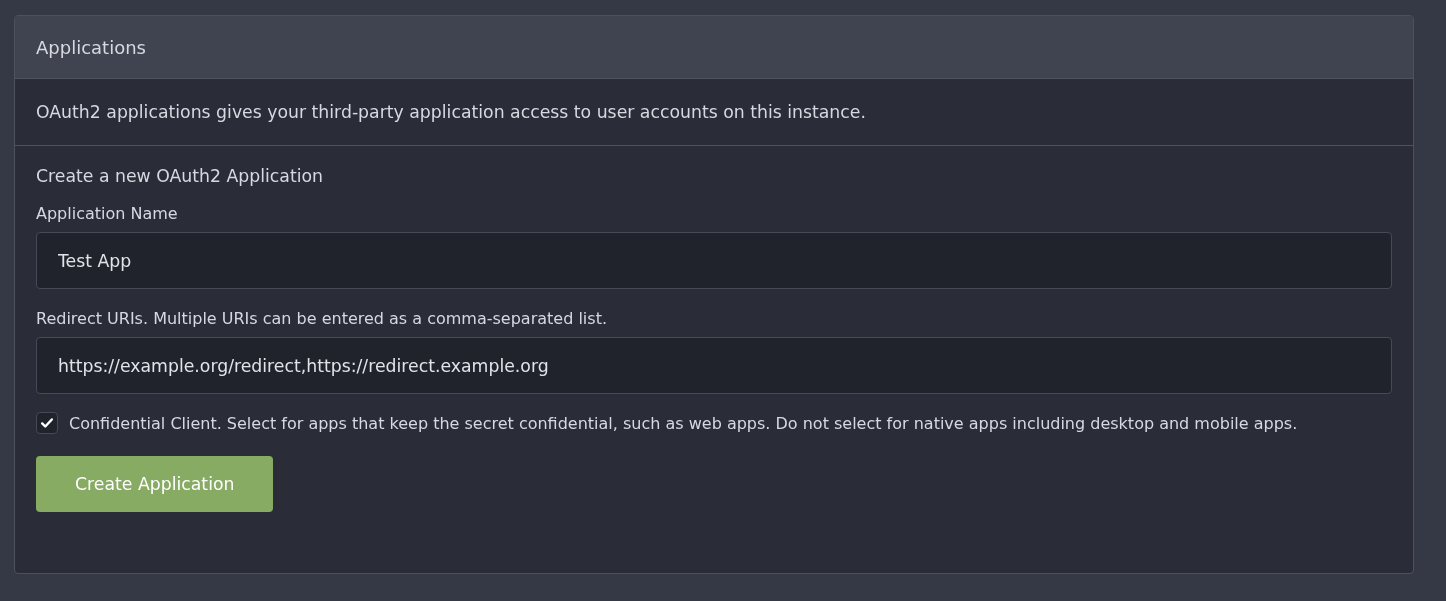 The width and height of the screenshot is (1446, 601). I want to click on description-text: OAuth2 applications gives your third-party application access to user accounts on this instance., so click(451, 112).